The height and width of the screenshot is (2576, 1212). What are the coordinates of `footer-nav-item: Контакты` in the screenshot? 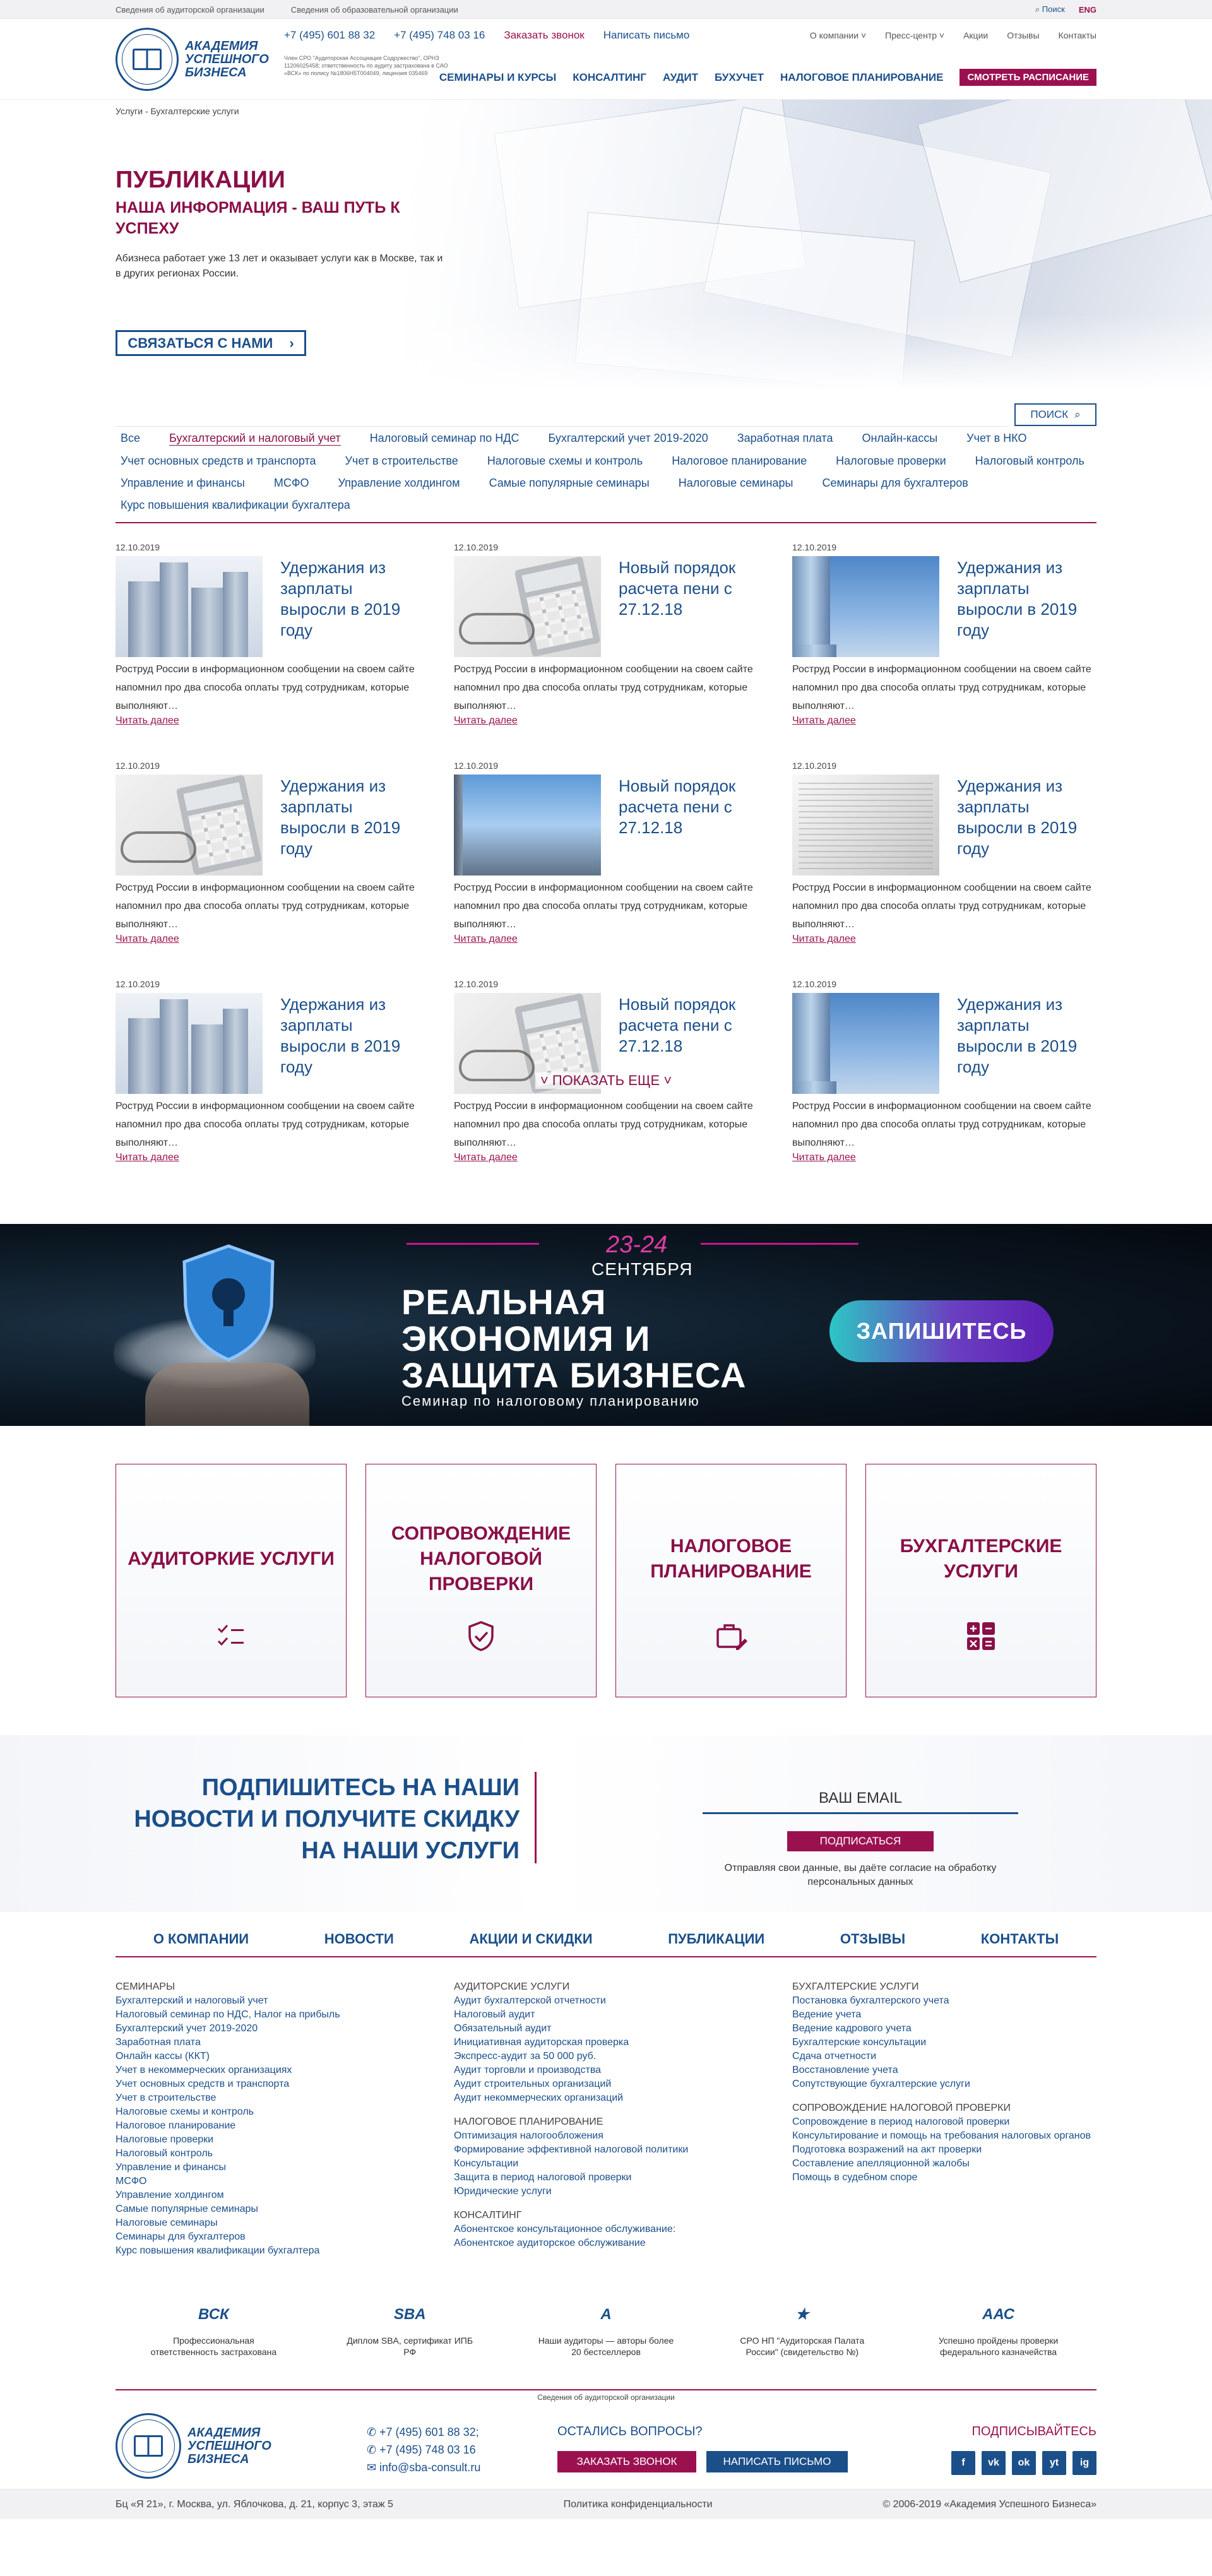 It's located at (1020, 1939).